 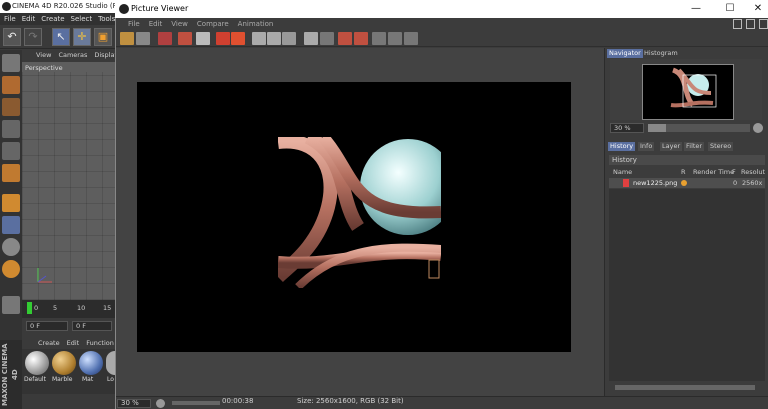 I want to click on stereo-icon, so click(x=395, y=38).